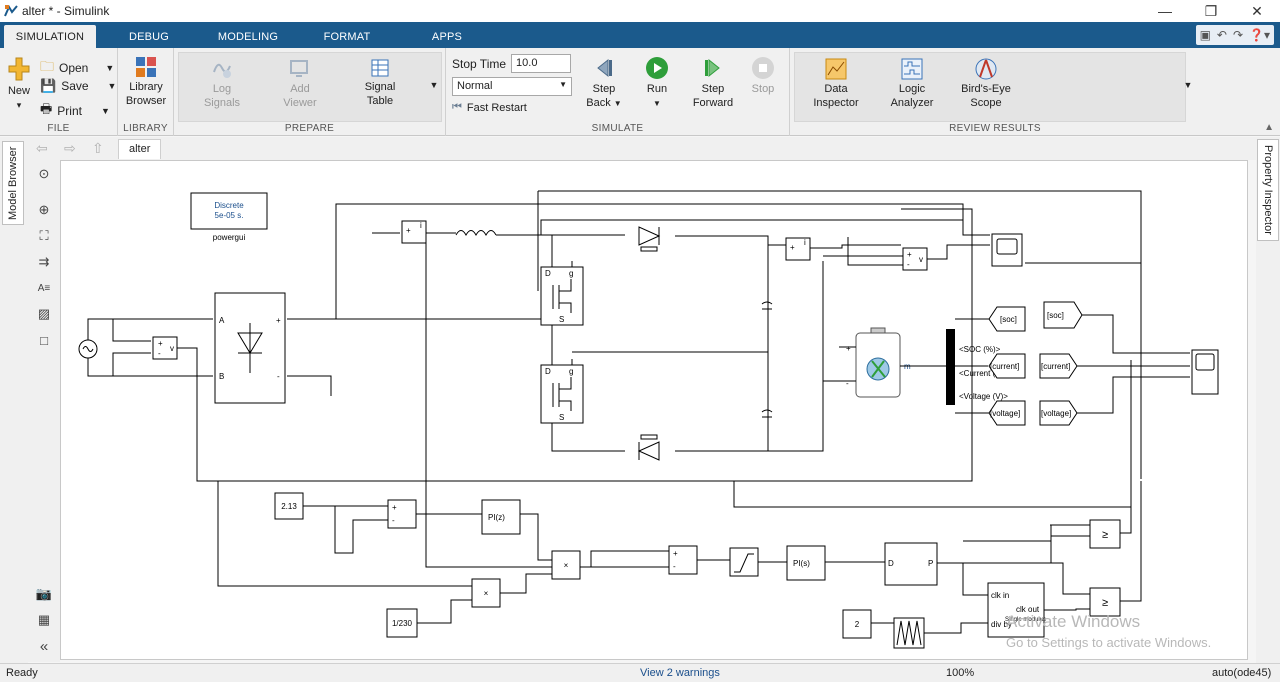 The height and width of the screenshot is (682, 1280). What do you see at coordinates (44, 594) in the screenshot?
I see `camera-icon: 📷` at bounding box center [44, 594].